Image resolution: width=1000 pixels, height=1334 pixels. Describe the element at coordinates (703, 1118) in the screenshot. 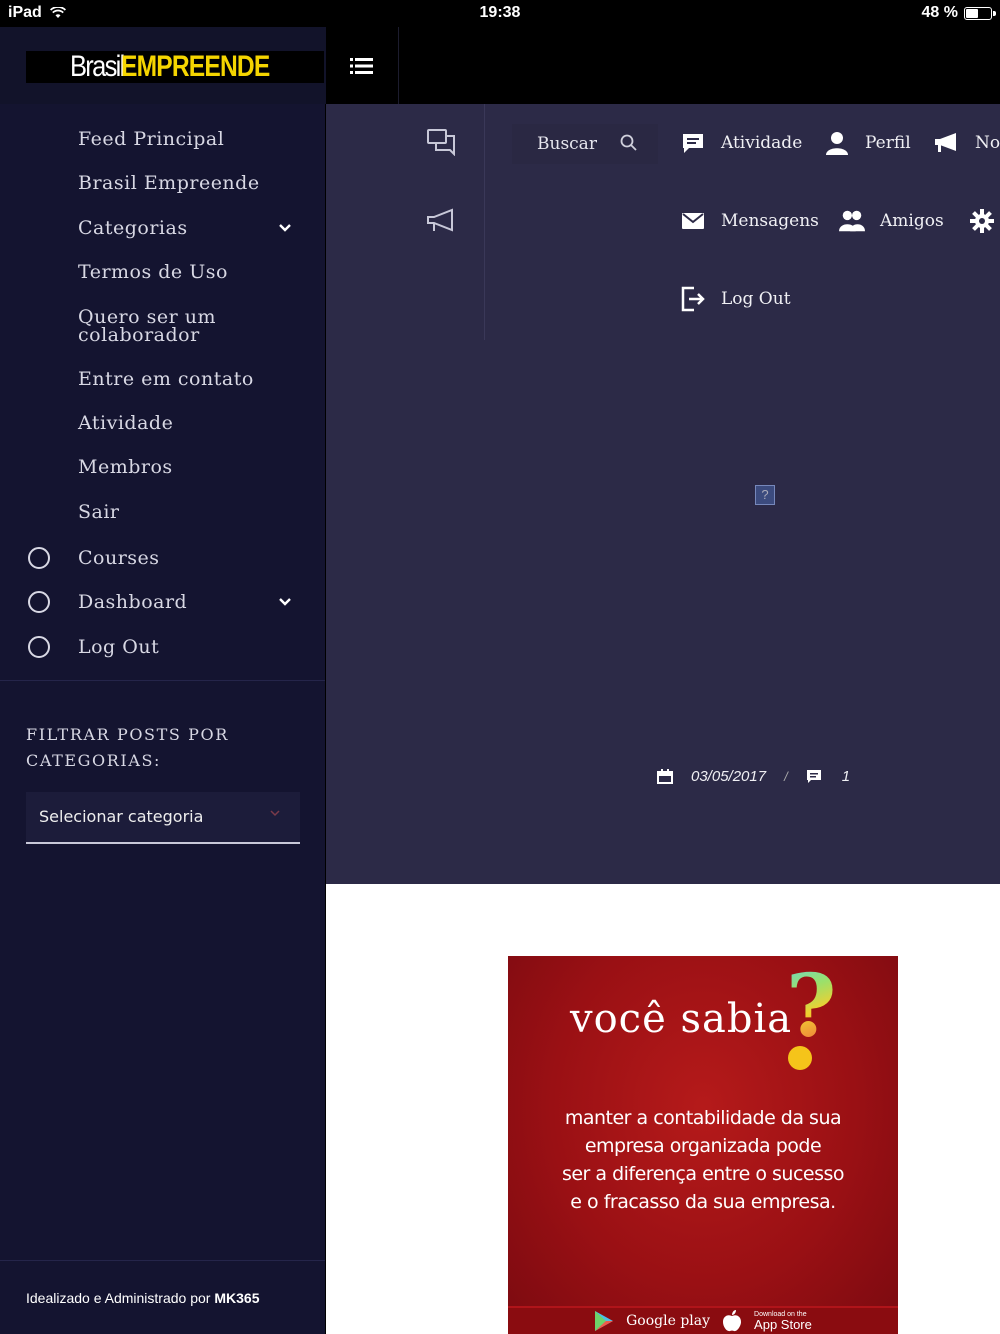

I see `promo-line: manter a contabilidade da sua` at that location.